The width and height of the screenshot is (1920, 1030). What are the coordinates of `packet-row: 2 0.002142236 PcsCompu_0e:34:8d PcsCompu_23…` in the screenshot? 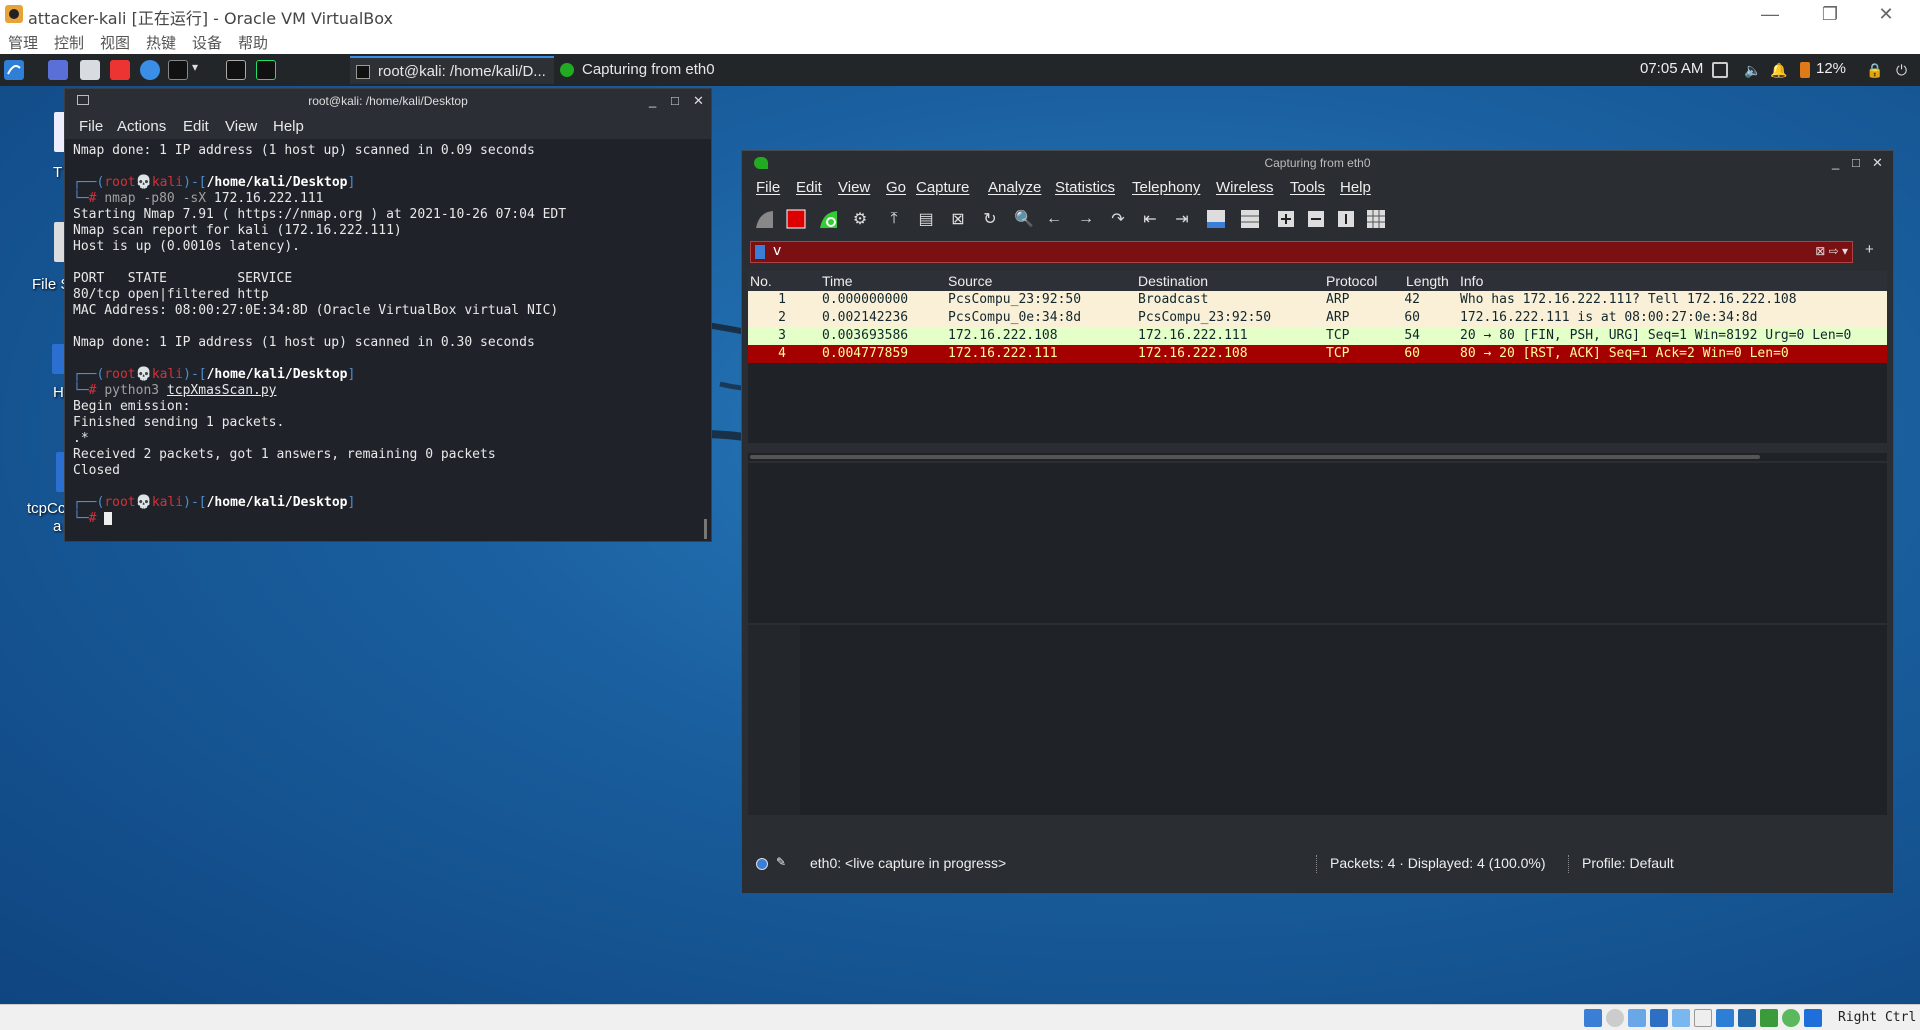 It's located at (1317, 318).